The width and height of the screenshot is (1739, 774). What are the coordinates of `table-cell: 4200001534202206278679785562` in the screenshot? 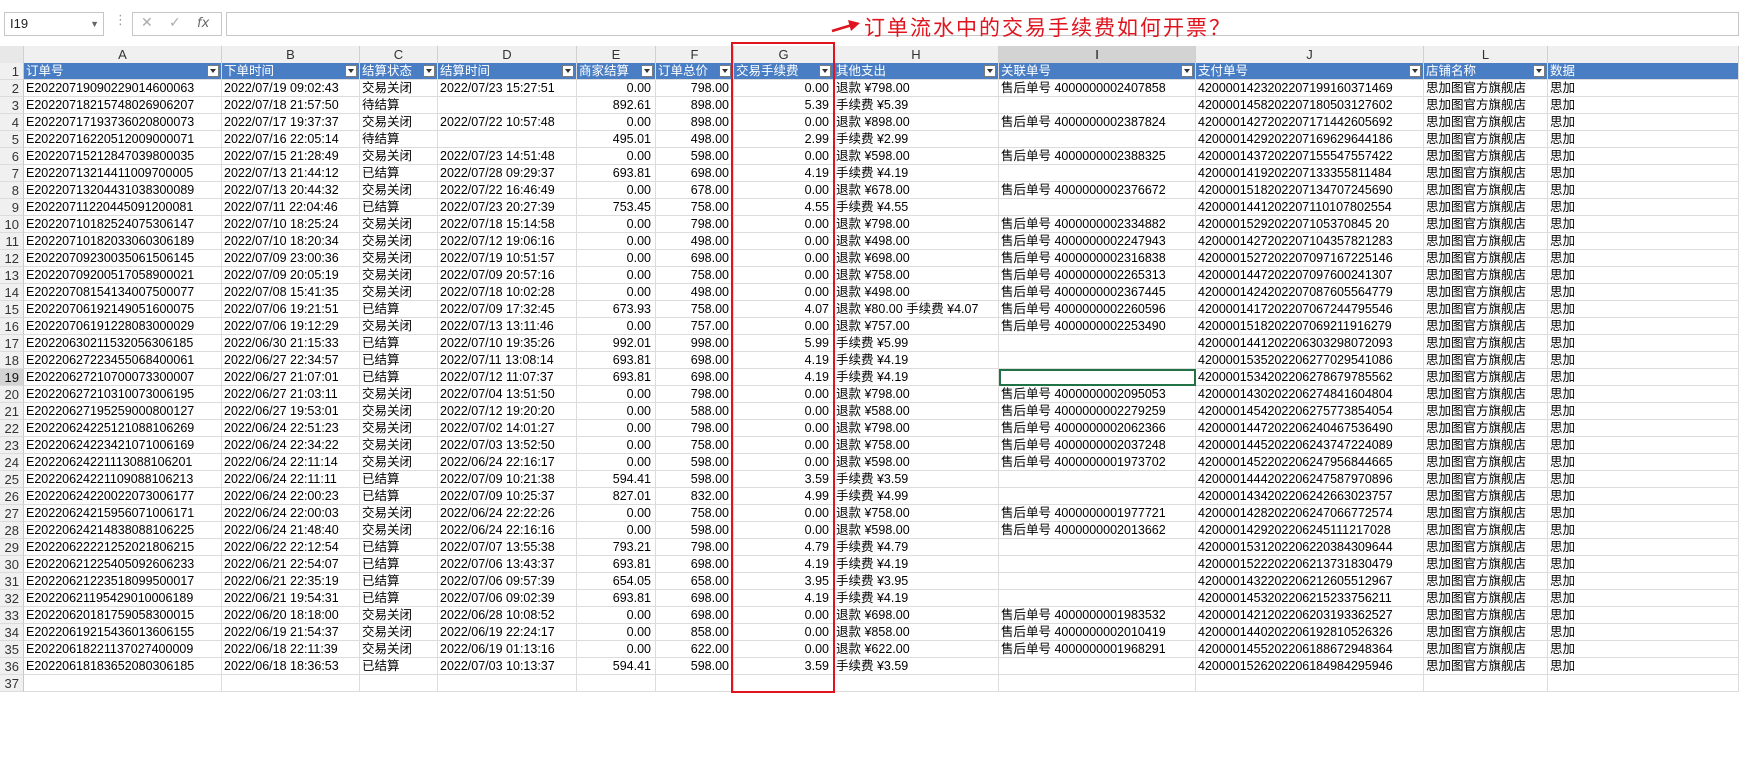 It's located at (1310, 377).